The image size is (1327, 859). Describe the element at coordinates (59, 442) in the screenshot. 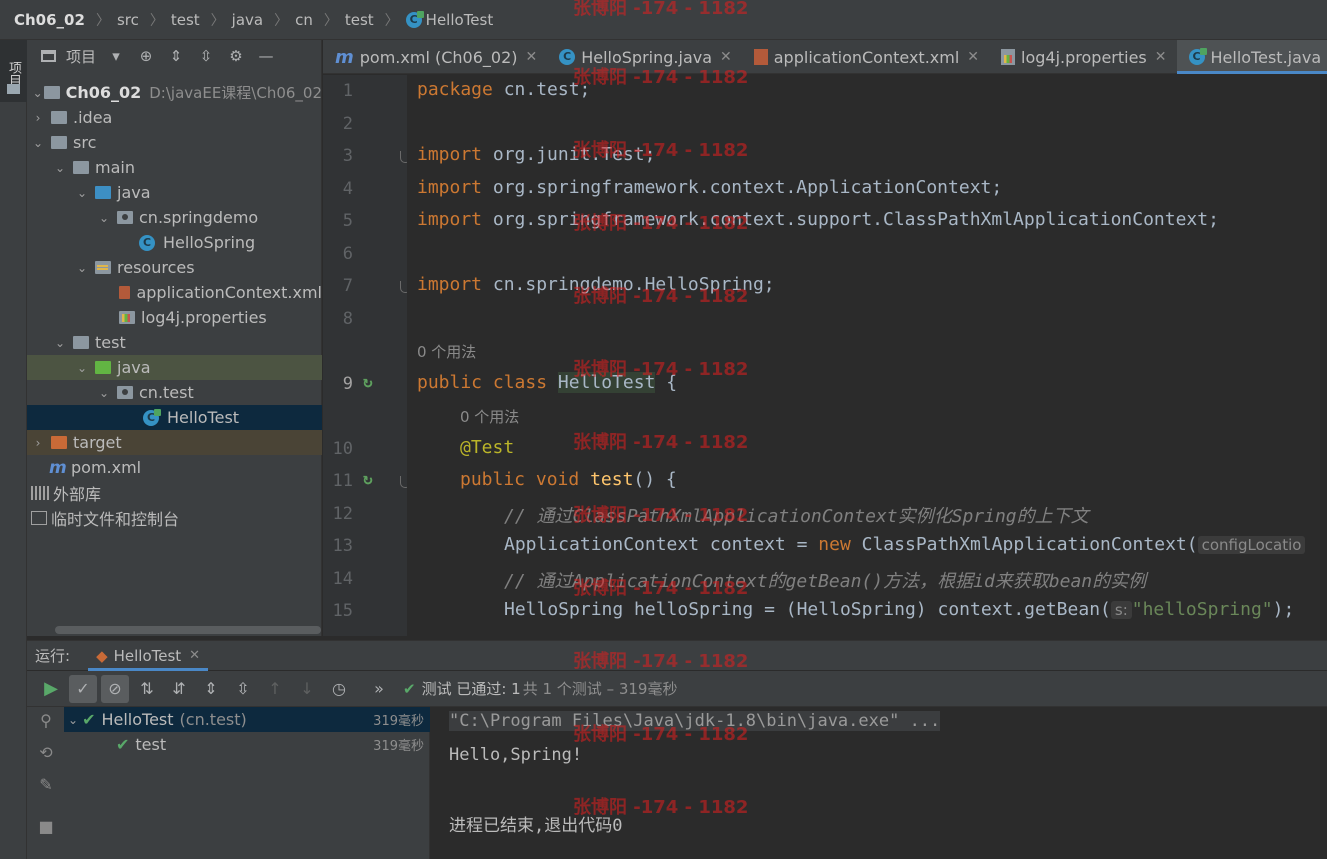

I see `excluded-folder-icon` at that location.